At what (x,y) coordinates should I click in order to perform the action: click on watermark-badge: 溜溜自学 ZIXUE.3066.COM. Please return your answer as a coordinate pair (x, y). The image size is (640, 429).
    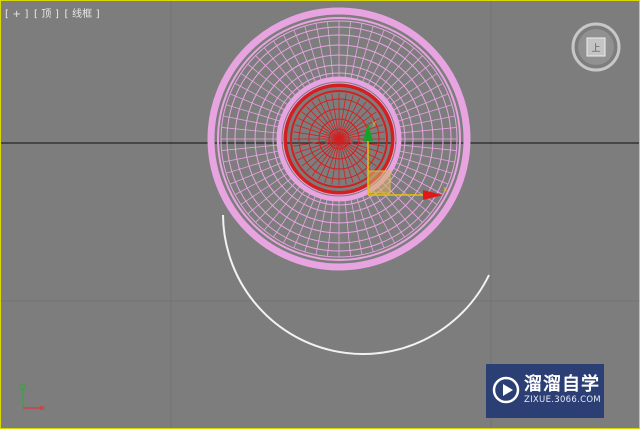
    Looking at the image, I should click on (545, 391).